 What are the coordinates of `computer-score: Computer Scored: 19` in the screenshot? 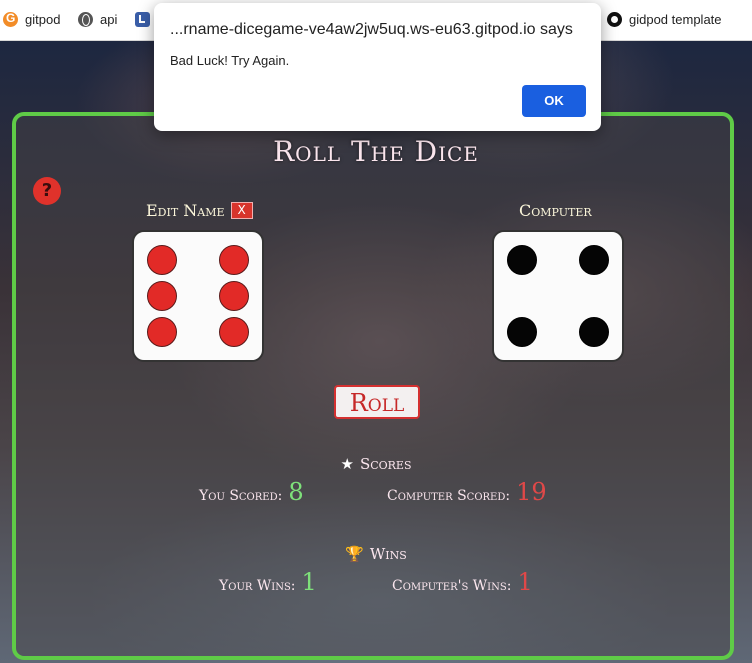 It's located at (467, 492).